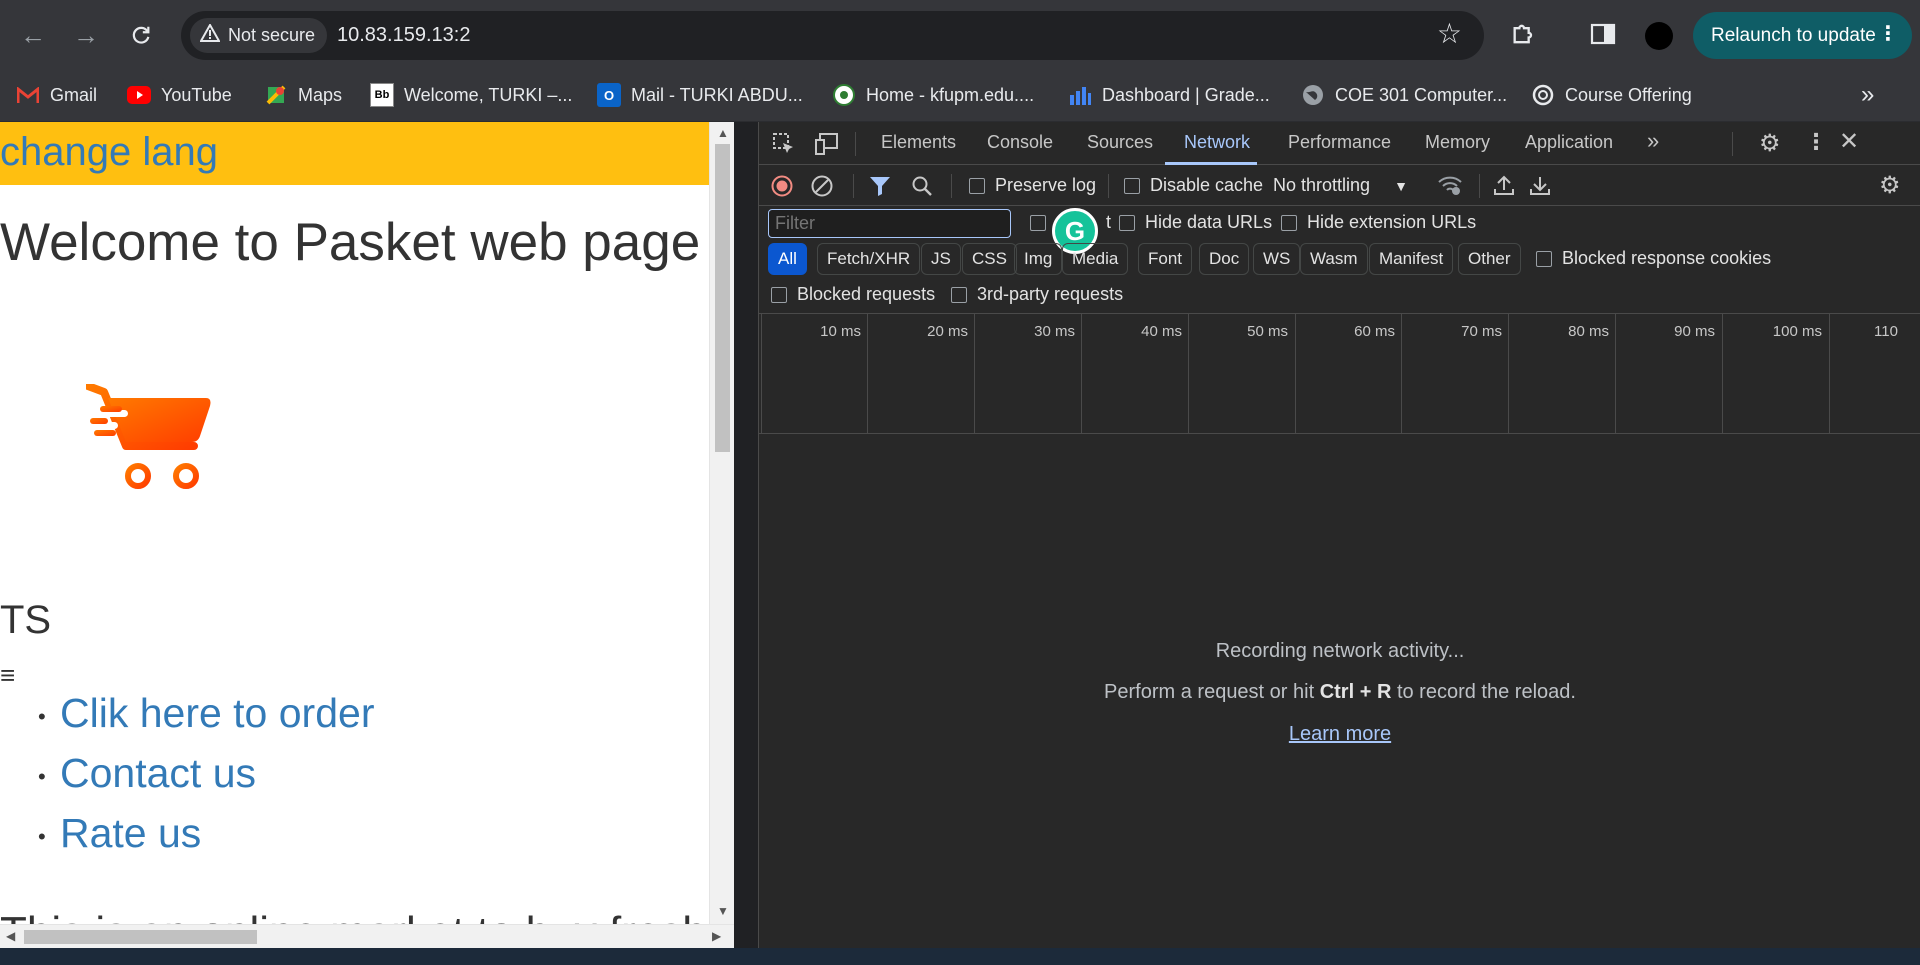  What do you see at coordinates (1120, 142) in the screenshot?
I see `tab-sources: Sources` at bounding box center [1120, 142].